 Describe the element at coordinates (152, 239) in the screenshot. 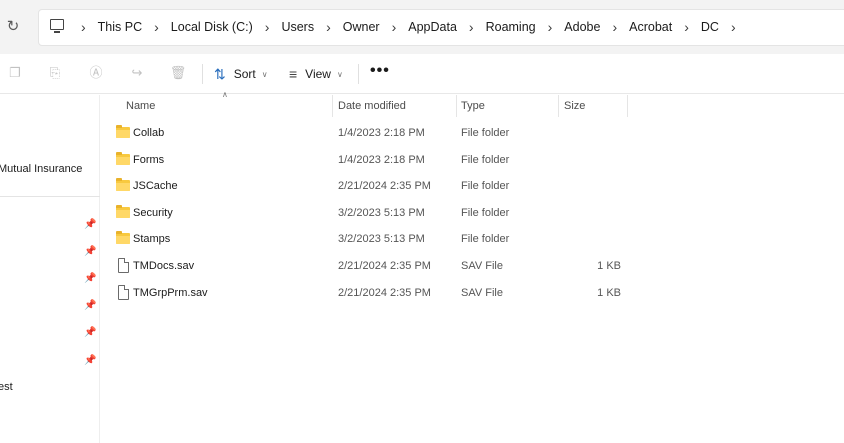

I see `file-name: Stamps` at that location.